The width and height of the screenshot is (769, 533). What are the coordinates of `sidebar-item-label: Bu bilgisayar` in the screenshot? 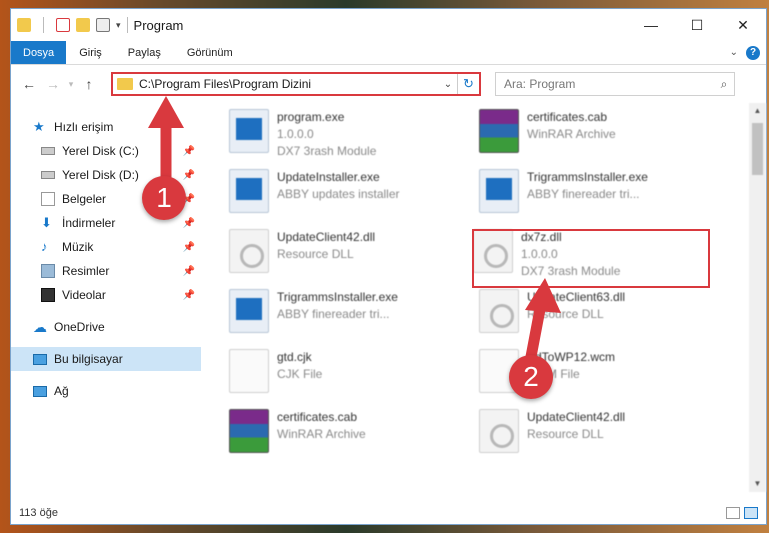 It's located at (88, 359).